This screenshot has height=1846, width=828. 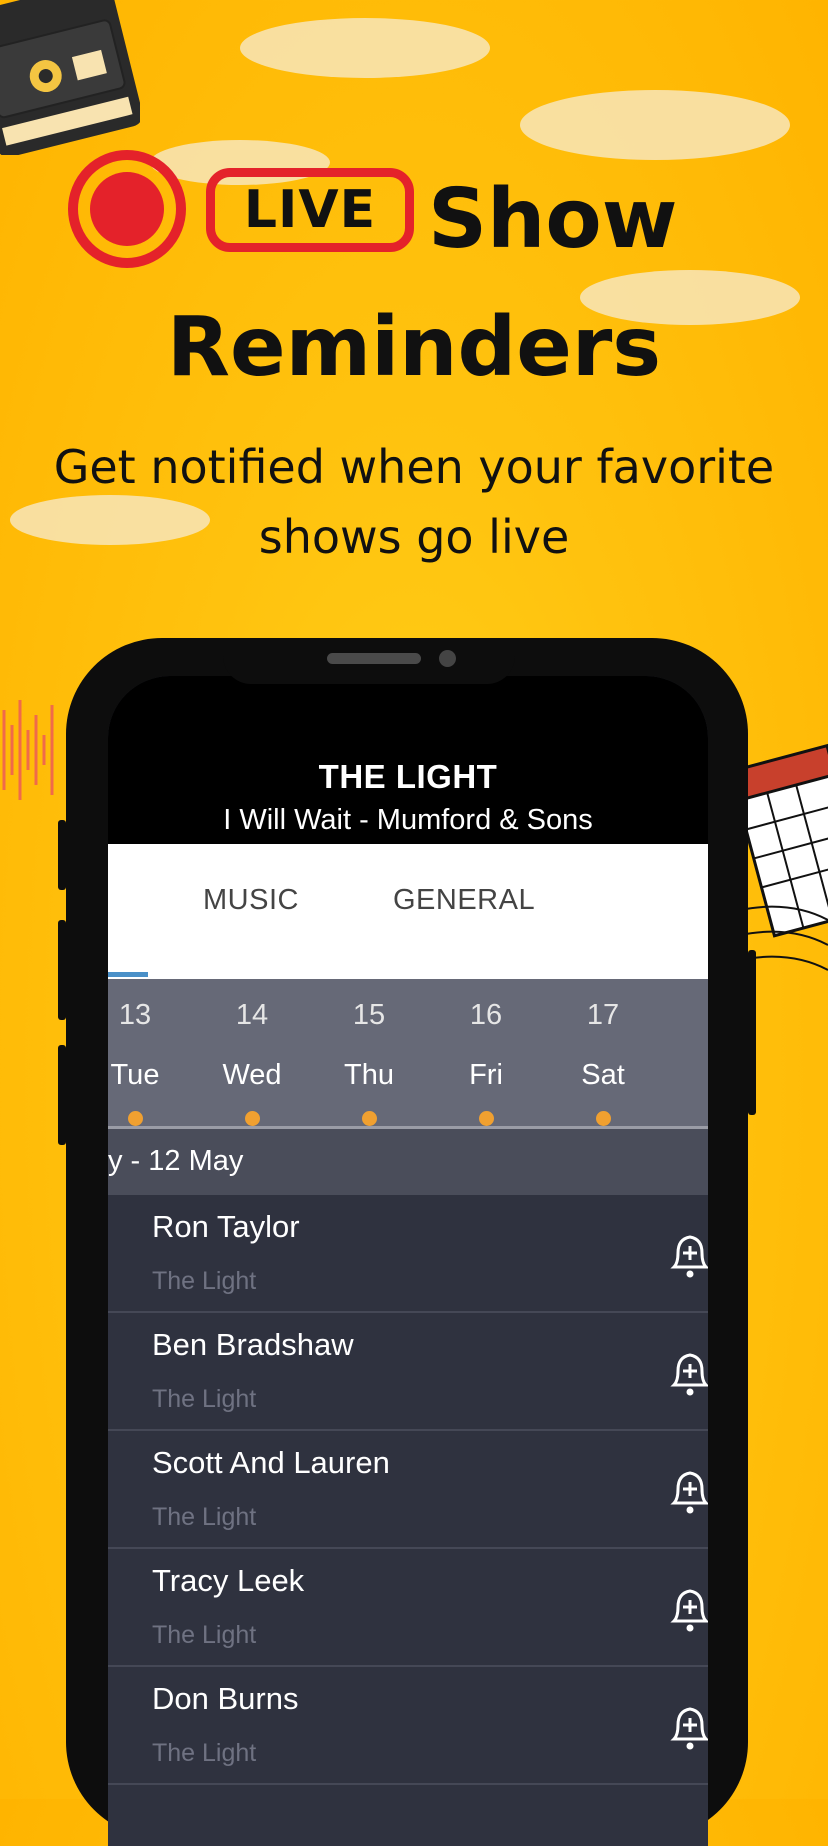 What do you see at coordinates (135, 1075) in the screenshot?
I see `day-name: Tue` at bounding box center [135, 1075].